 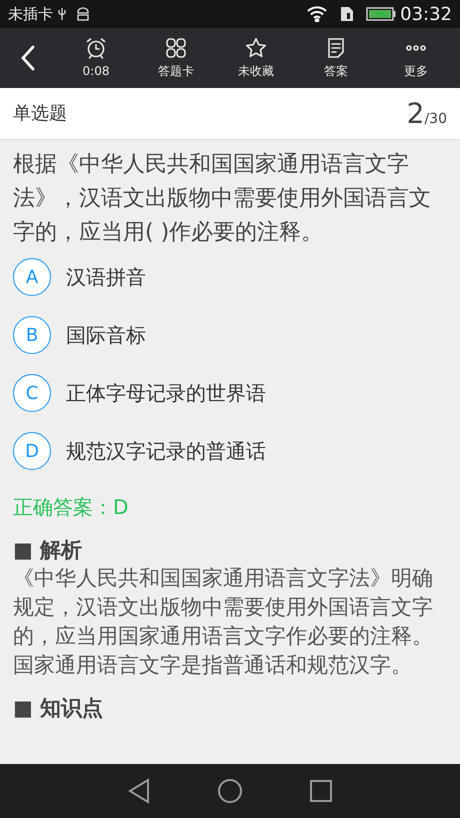 I want to click on more-icon, so click(x=416, y=48).